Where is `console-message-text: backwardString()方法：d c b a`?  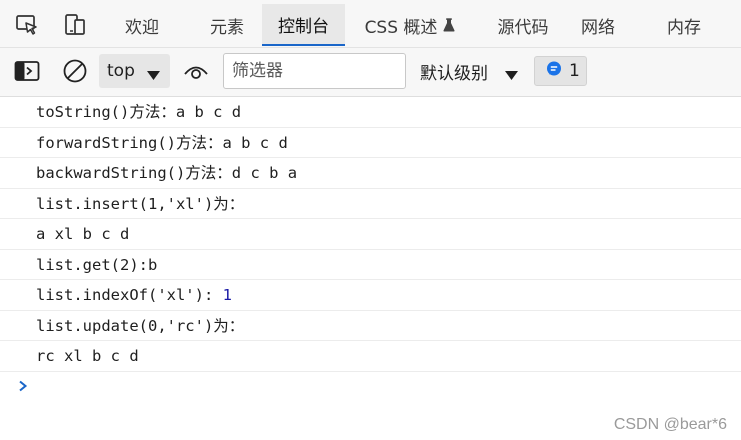
console-message-text: backwardString()方法：d c b a is located at coordinates (167, 173).